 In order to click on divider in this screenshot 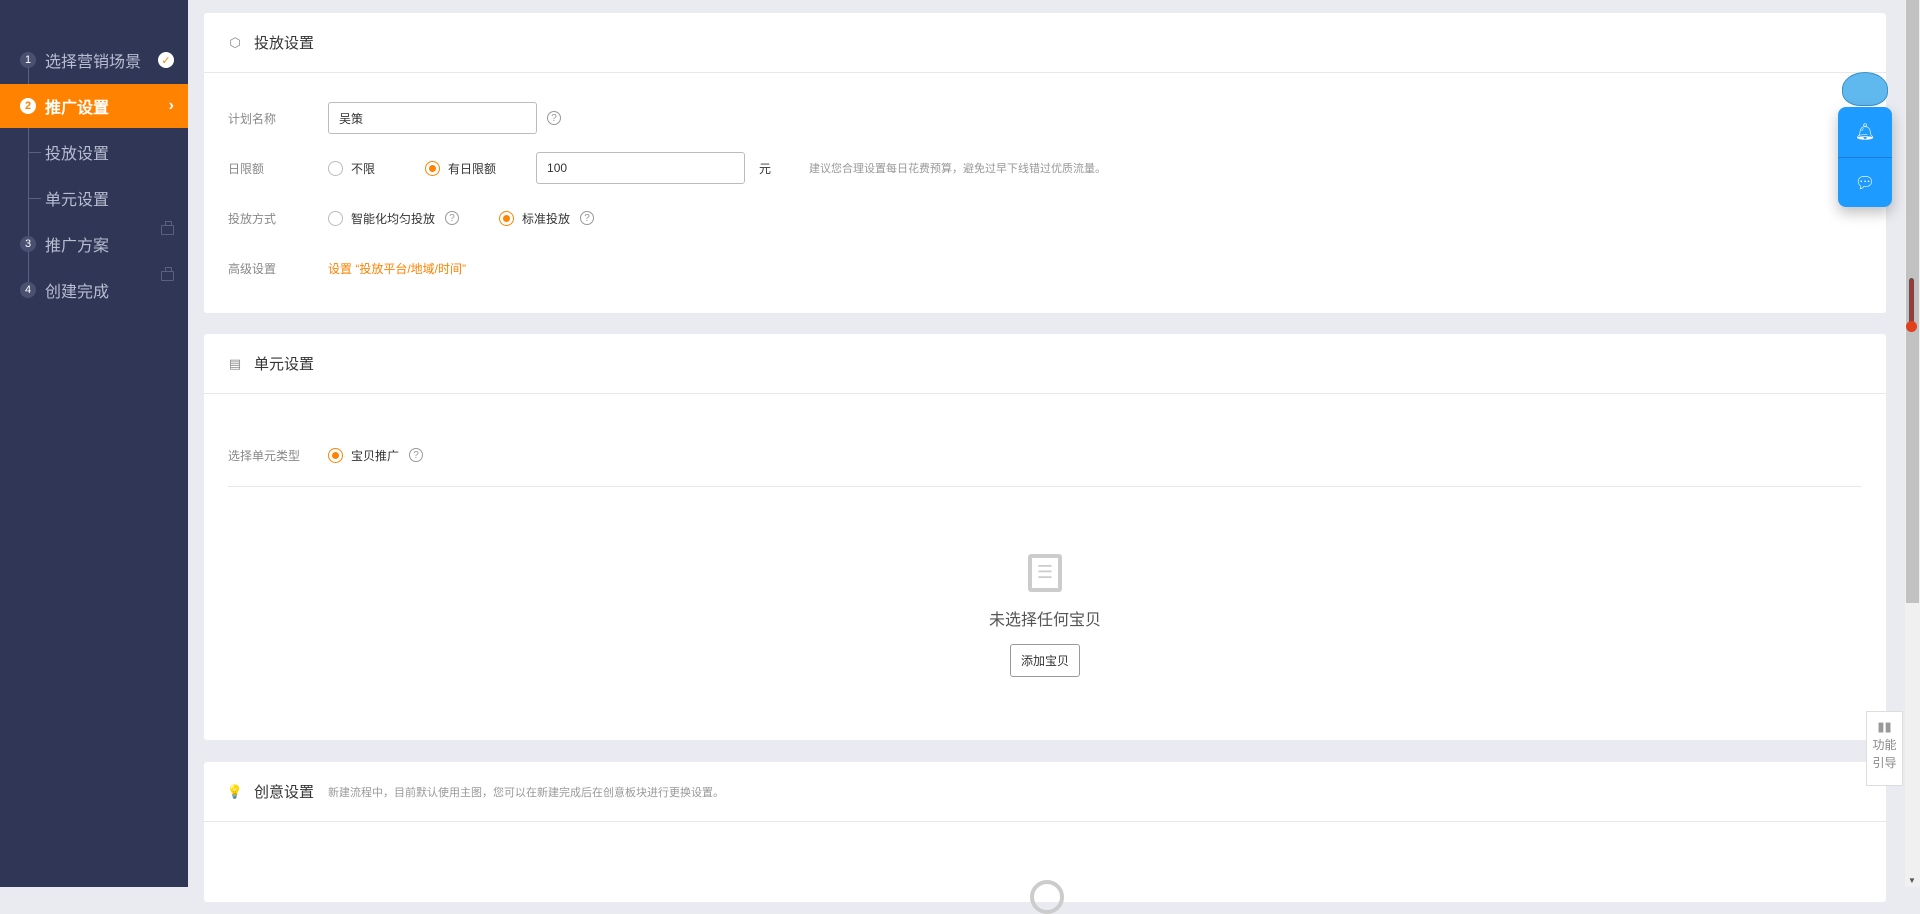, I will do `click(1045, 486)`.